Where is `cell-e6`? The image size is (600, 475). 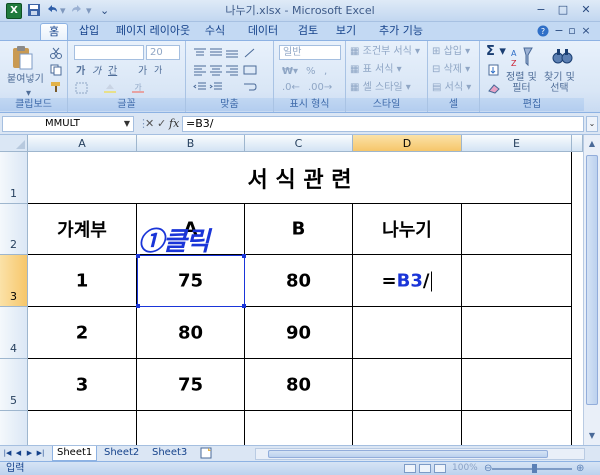 cell-e6 is located at coordinates (517, 428).